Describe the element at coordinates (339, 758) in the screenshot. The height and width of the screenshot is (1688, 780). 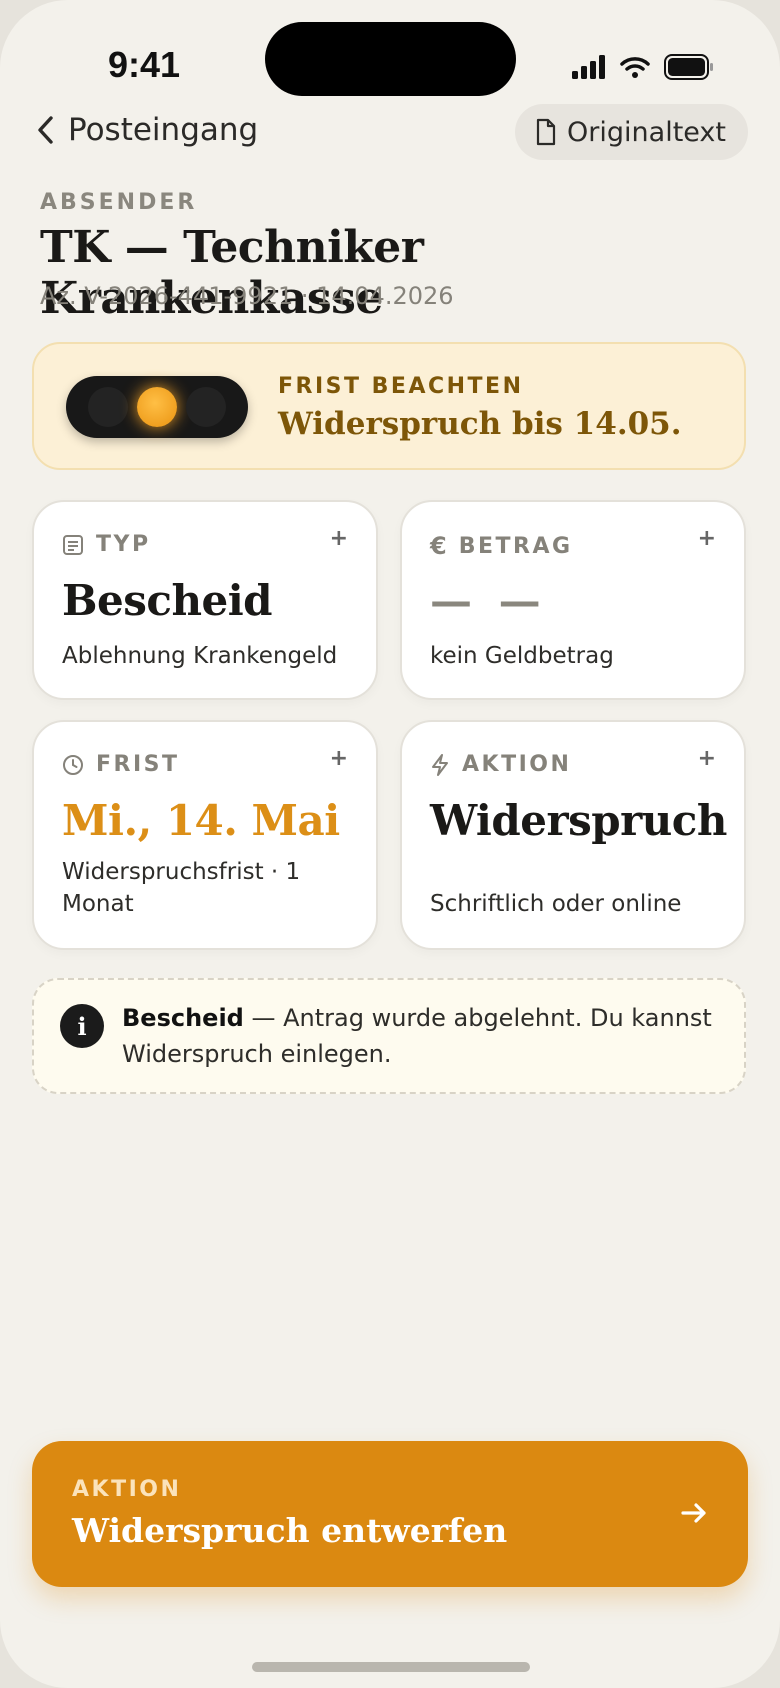
I see `card-frist-expand-icon: +` at that location.